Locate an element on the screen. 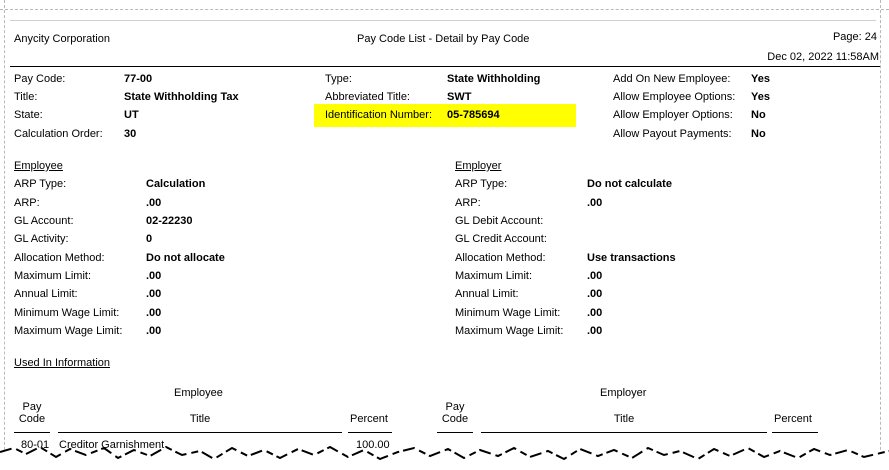  state-label: State: is located at coordinates (28, 115).